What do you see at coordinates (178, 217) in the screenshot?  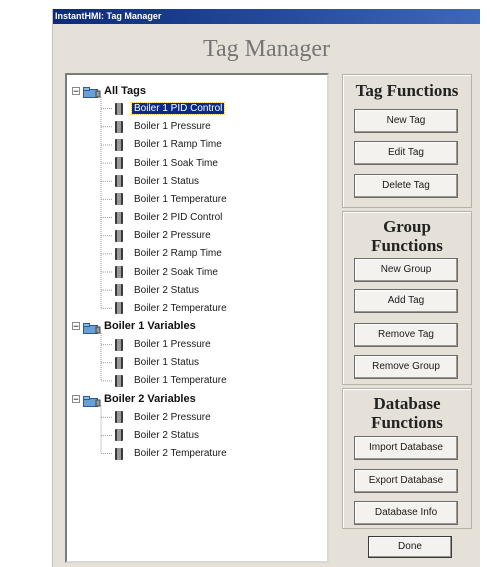 I see `tree-tag-label: Boiler 2 PID Control` at bounding box center [178, 217].